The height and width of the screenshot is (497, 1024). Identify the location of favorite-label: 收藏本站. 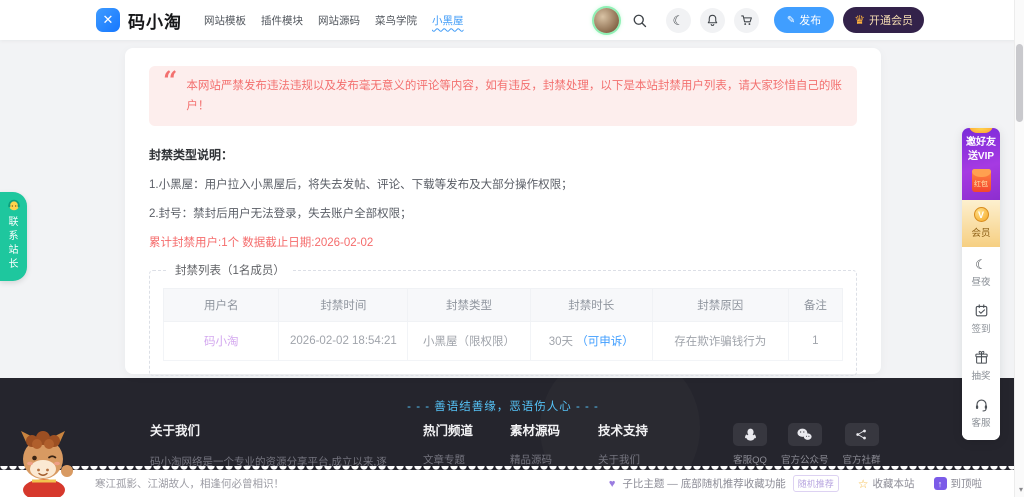
(893, 484).